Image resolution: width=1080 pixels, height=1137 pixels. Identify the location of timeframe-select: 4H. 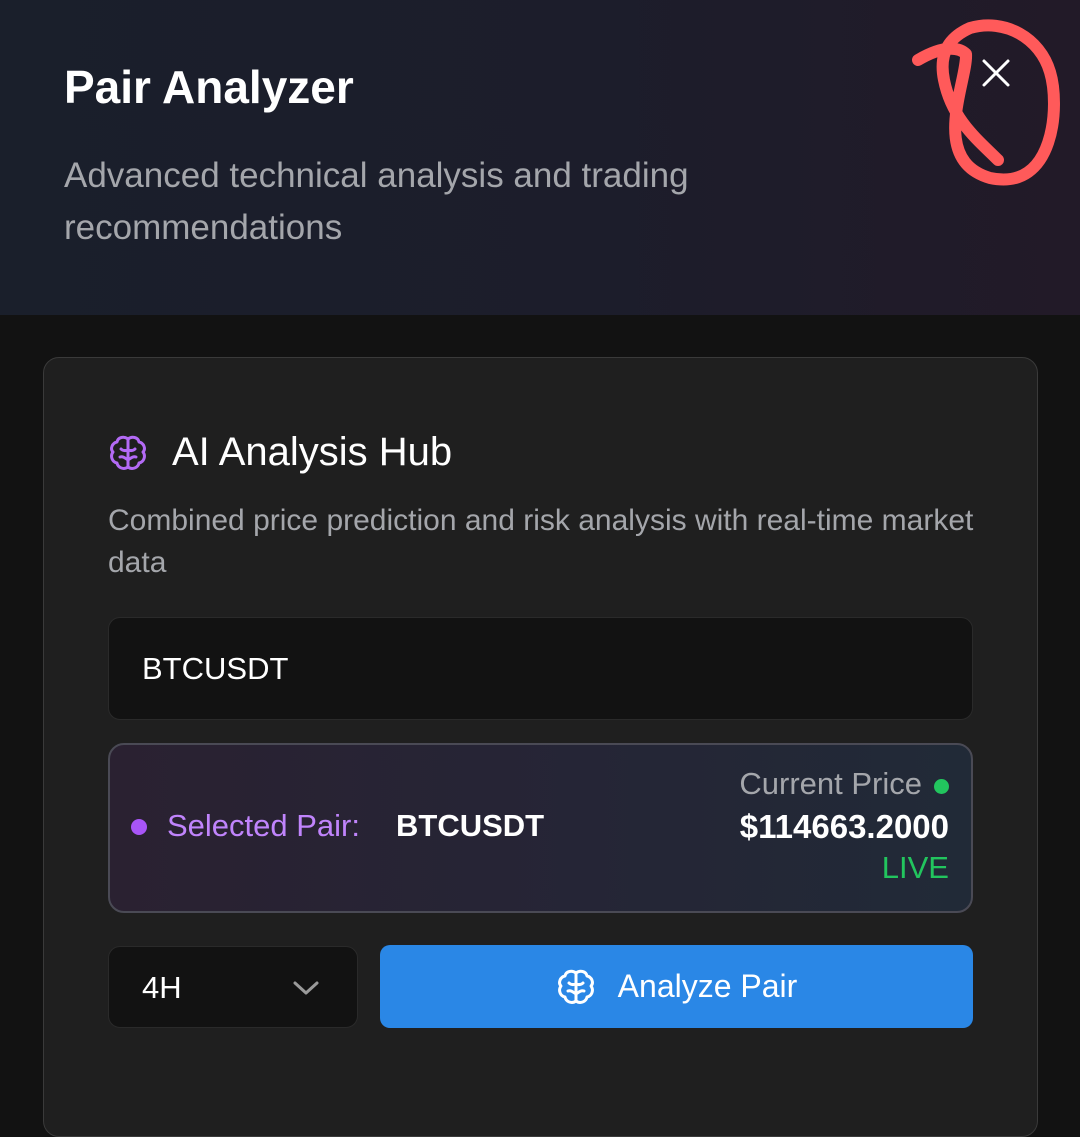
(233, 987).